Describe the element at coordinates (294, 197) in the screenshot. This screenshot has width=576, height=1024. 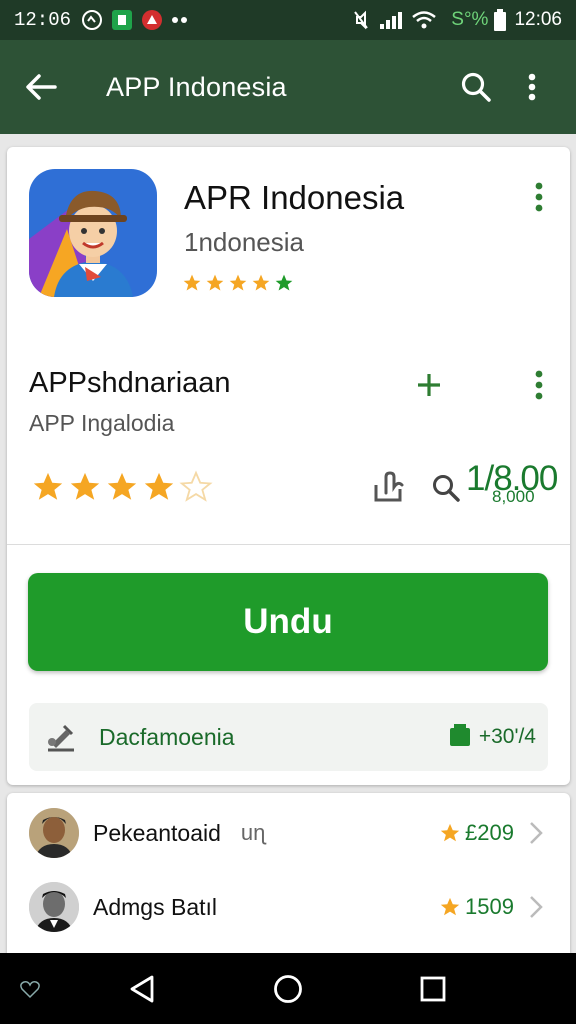
I see `app-name: APR Indonesia` at that location.